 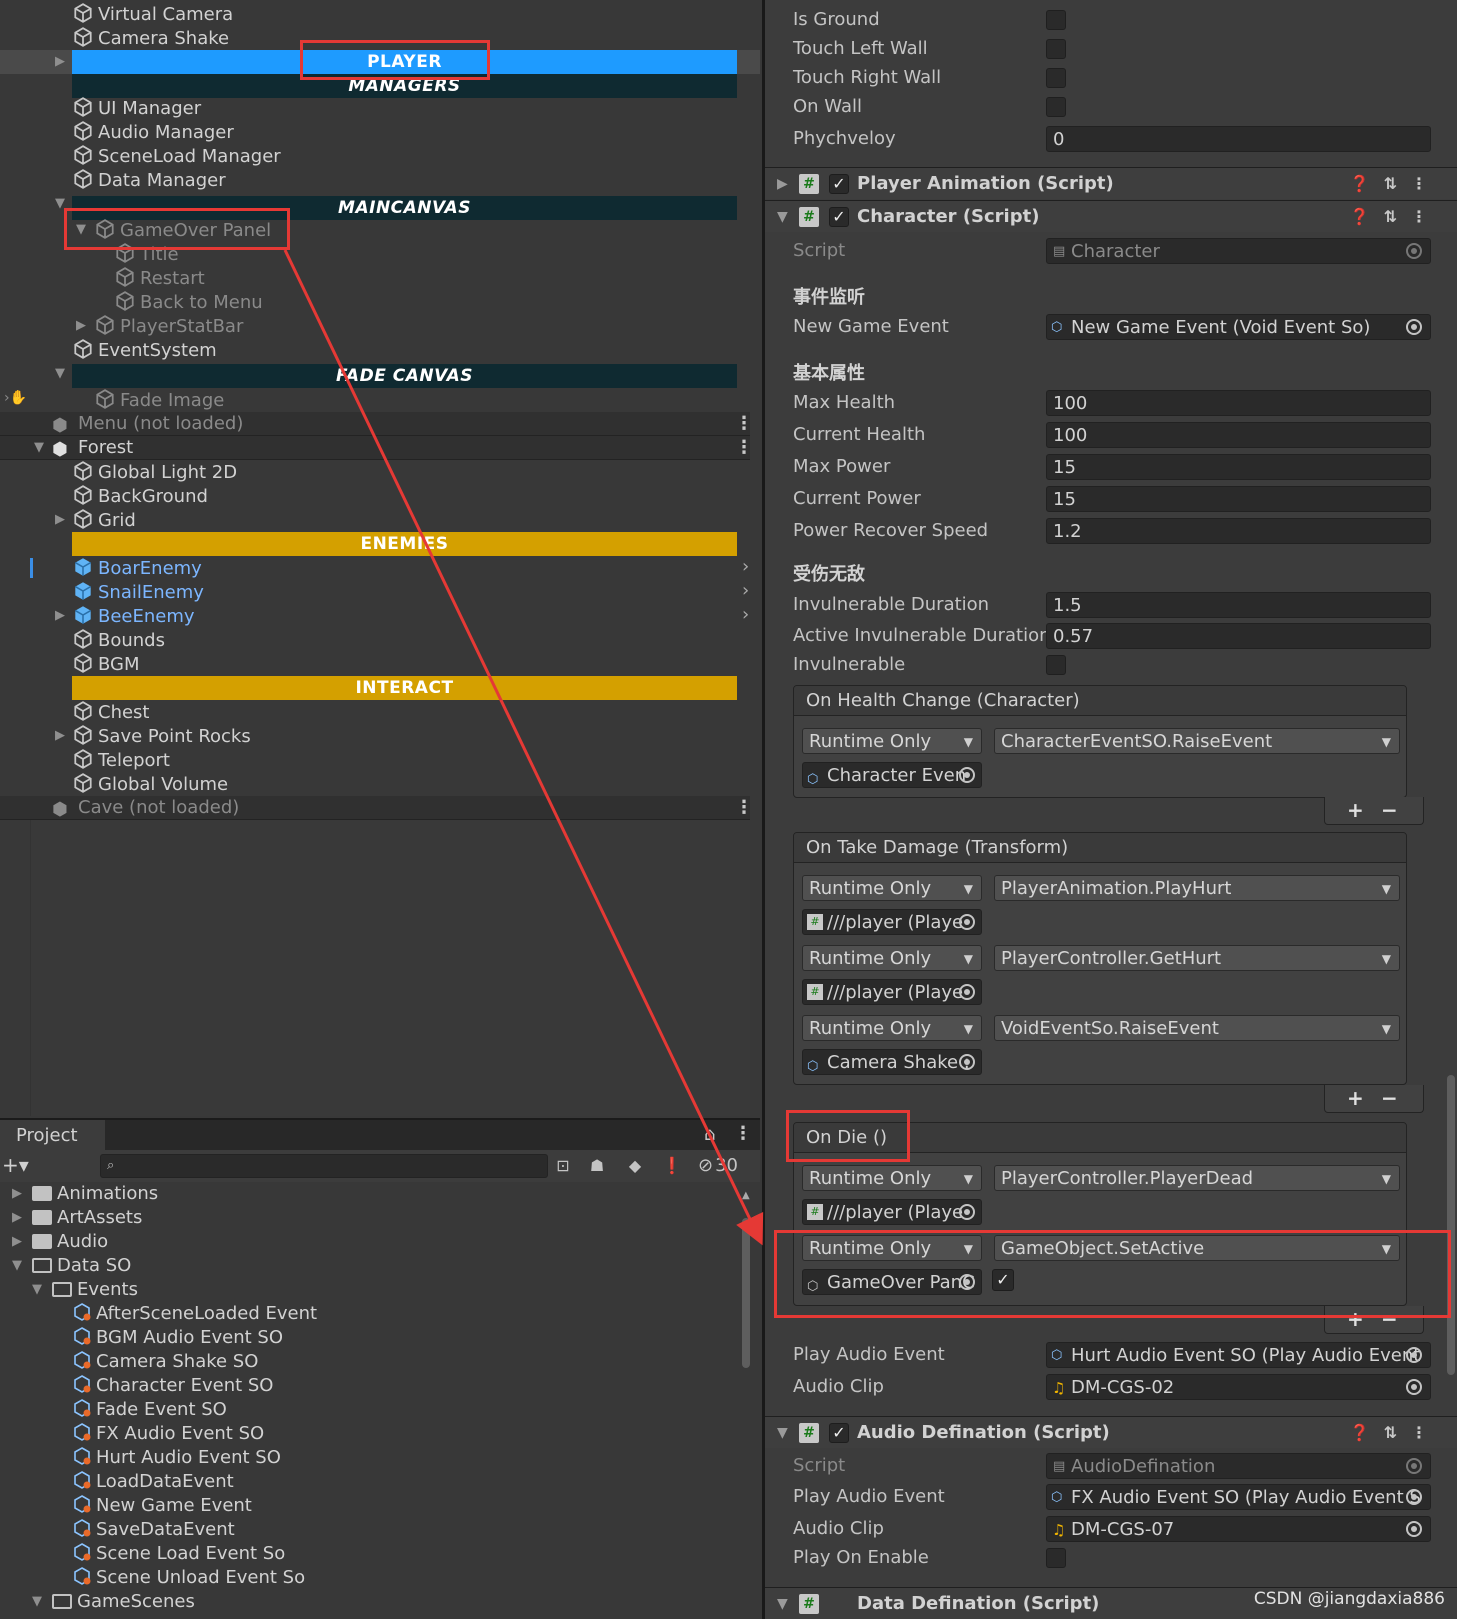 I want to click on active-invulnerable-duration-field: 0.57, so click(x=1238, y=636).